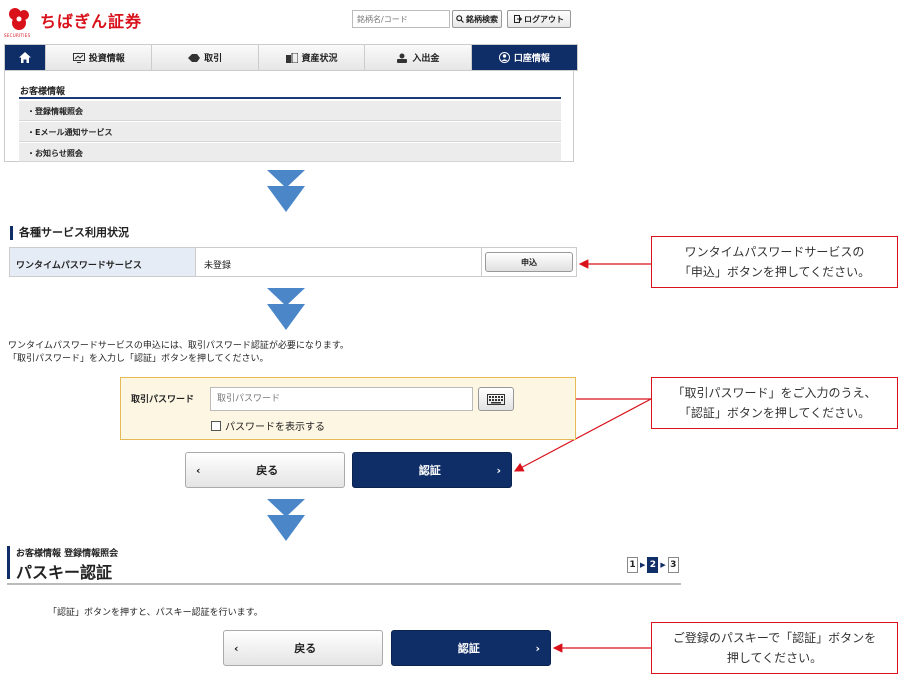 The height and width of the screenshot is (676, 900). Describe the element at coordinates (103, 262) in the screenshot. I see `service-name: ワンタイムパスワードサービス` at that location.